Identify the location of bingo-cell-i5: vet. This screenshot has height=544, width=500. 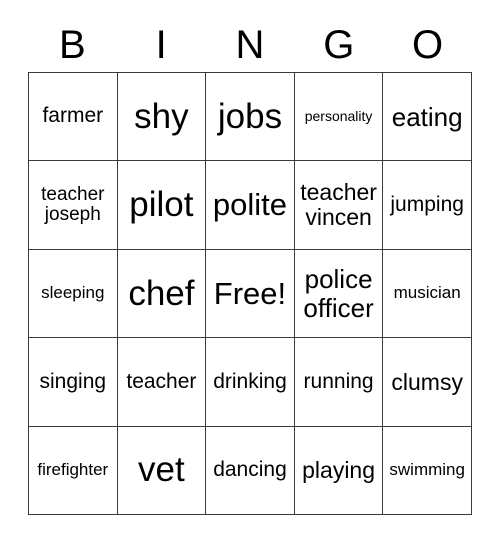
(162, 471).